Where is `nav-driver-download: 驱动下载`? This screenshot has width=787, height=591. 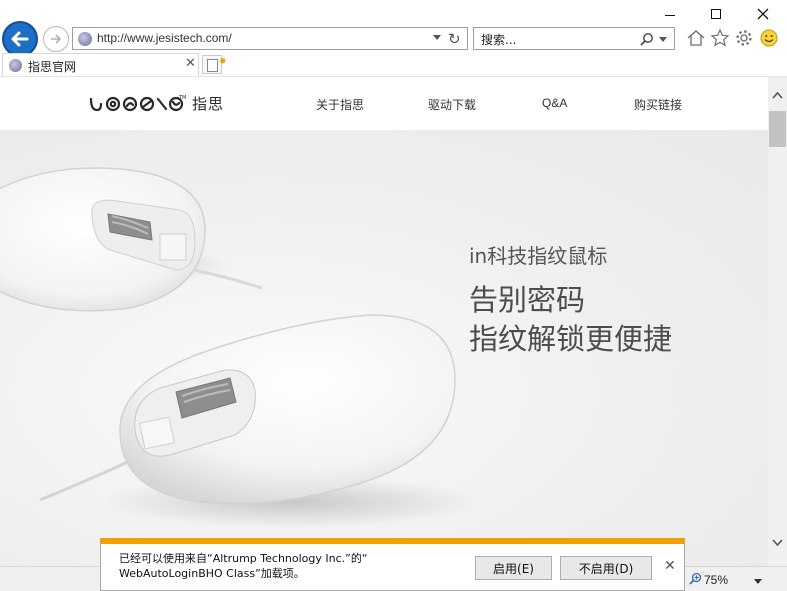 nav-driver-download: 驱动下载 is located at coordinates (452, 104).